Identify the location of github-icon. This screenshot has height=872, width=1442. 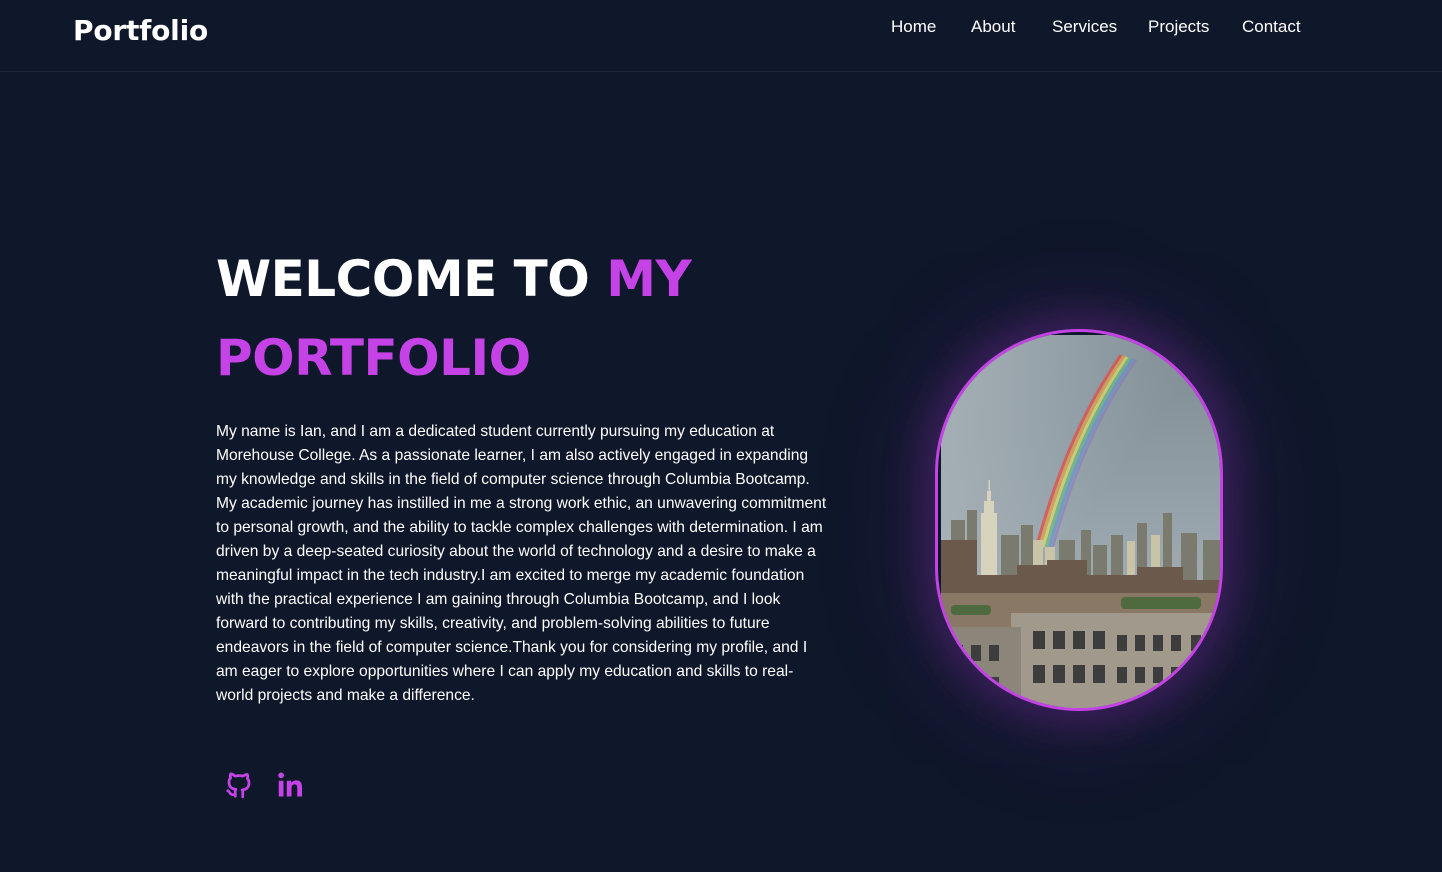
(238, 785).